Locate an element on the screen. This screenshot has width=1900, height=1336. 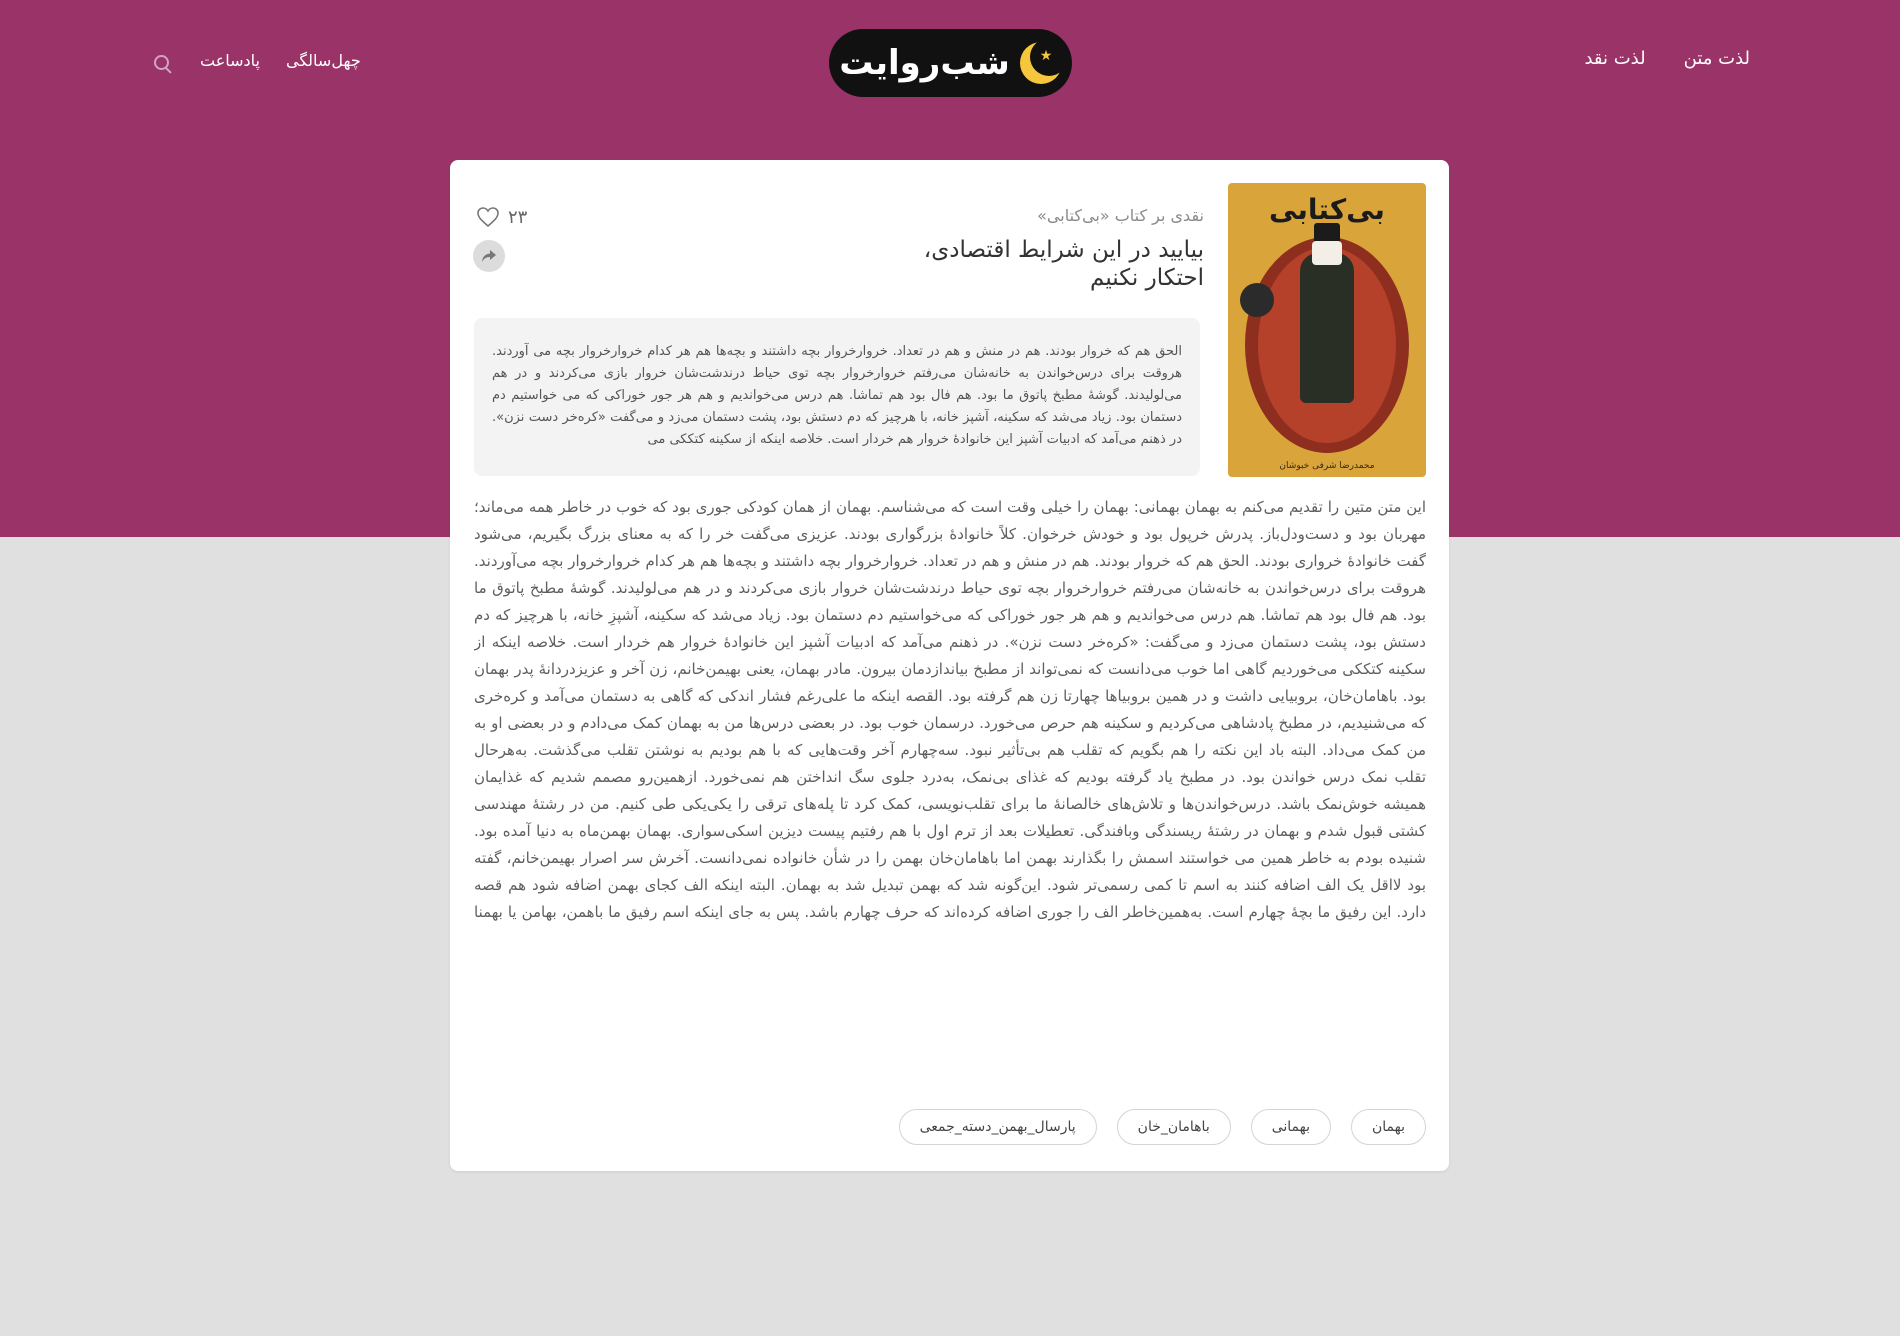
moon-icon: ★ is located at coordinates (1043, 61).